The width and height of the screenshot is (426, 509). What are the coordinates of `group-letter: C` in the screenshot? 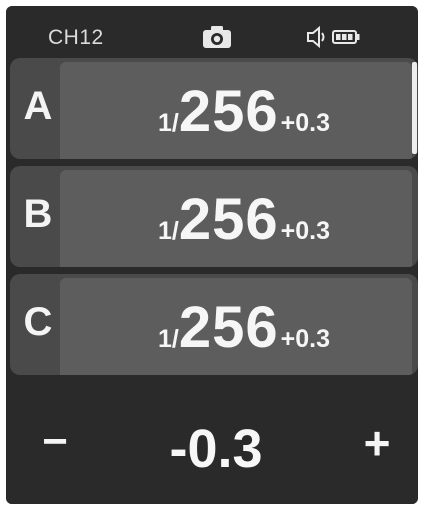 It's located at (38, 322).